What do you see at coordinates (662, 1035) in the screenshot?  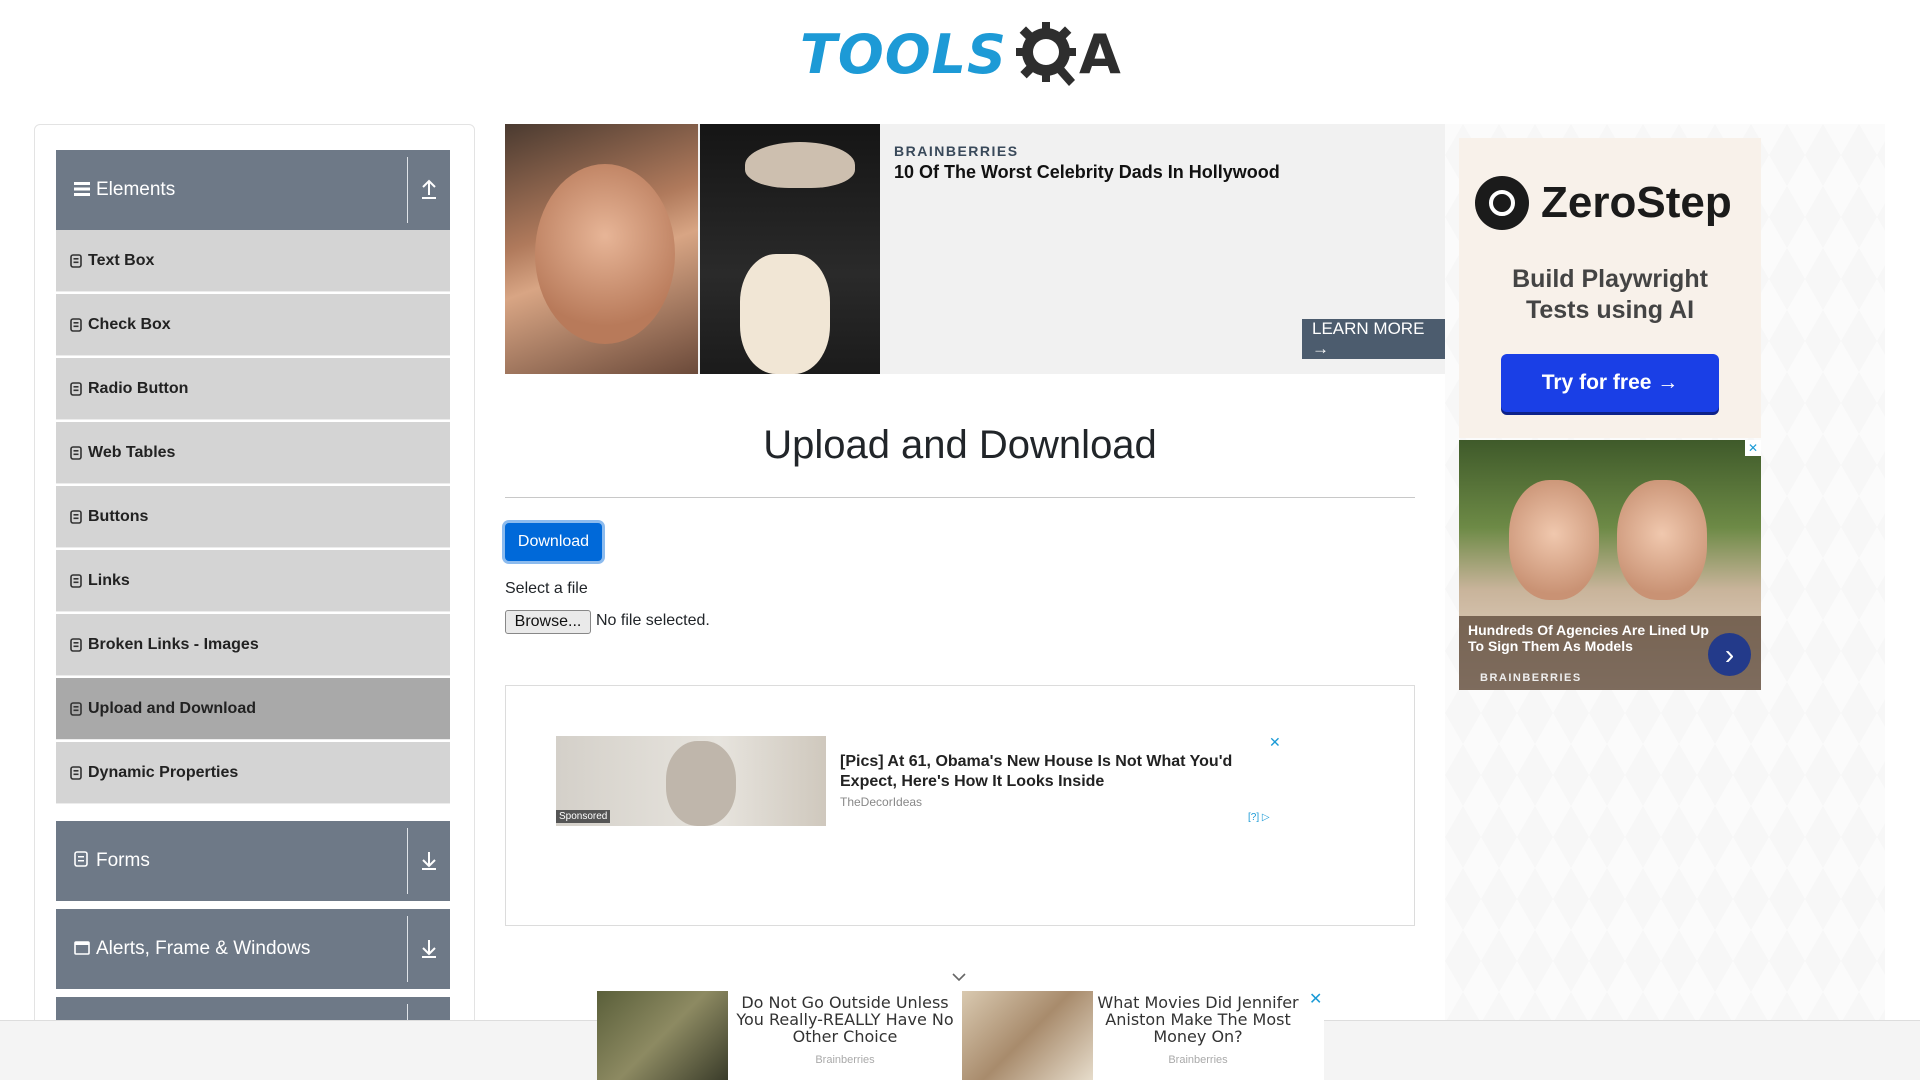 I see `ad-image-soldiers` at bounding box center [662, 1035].